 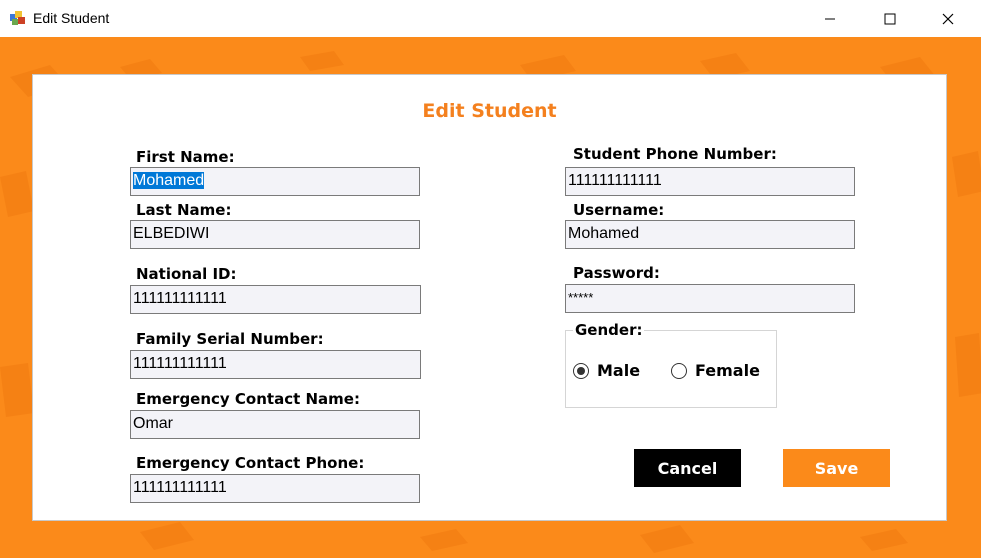 I want to click on form-heading: Edit Student, so click(x=489, y=111).